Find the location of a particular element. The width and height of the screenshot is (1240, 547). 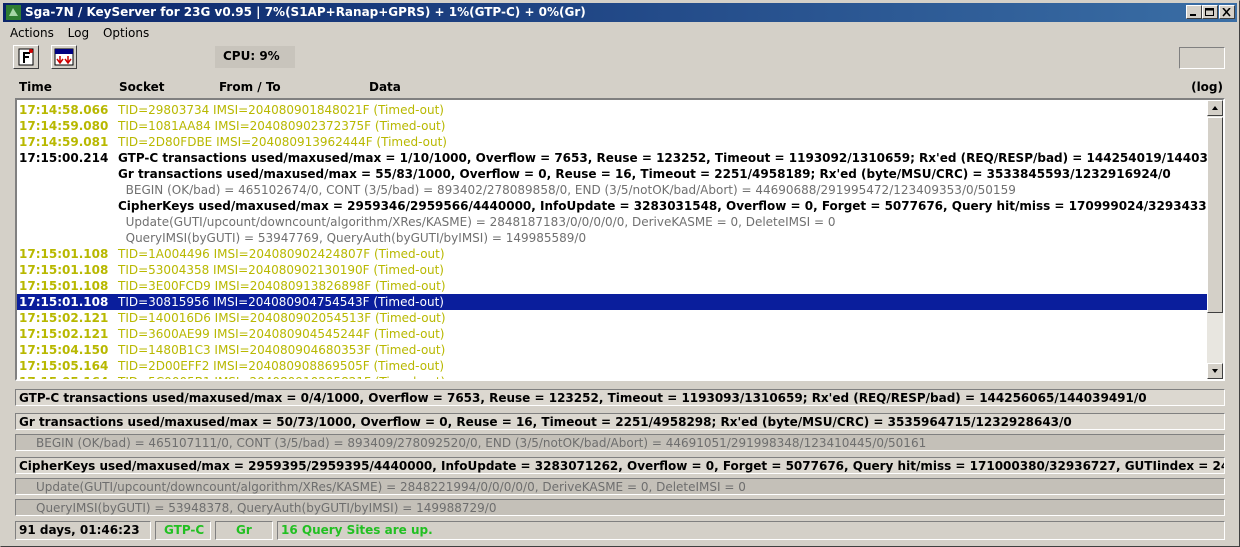

app-icon is located at coordinates (13, 12).